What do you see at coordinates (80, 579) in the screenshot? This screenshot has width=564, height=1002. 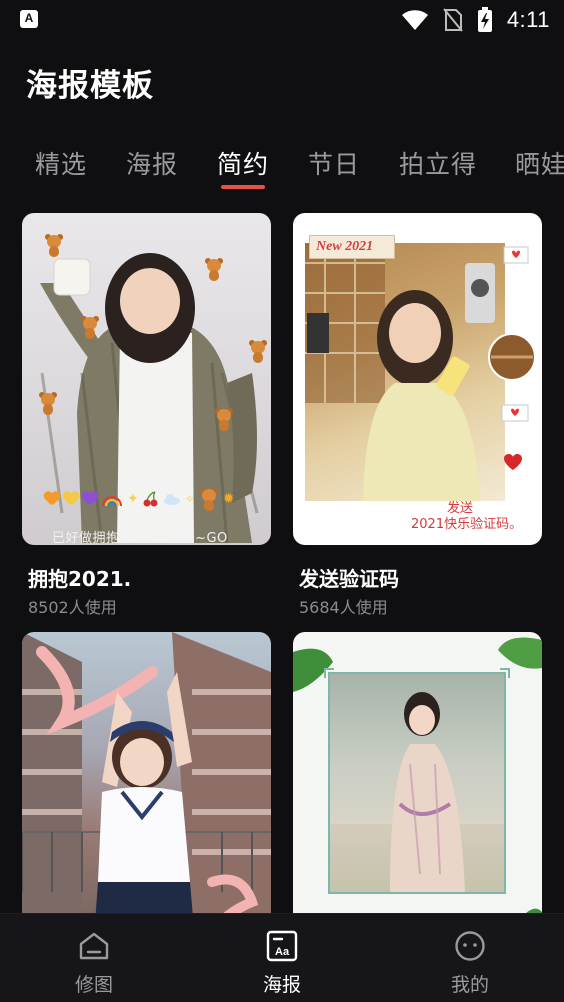 I see `template-name: 拥抱2021.` at bounding box center [80, 579].